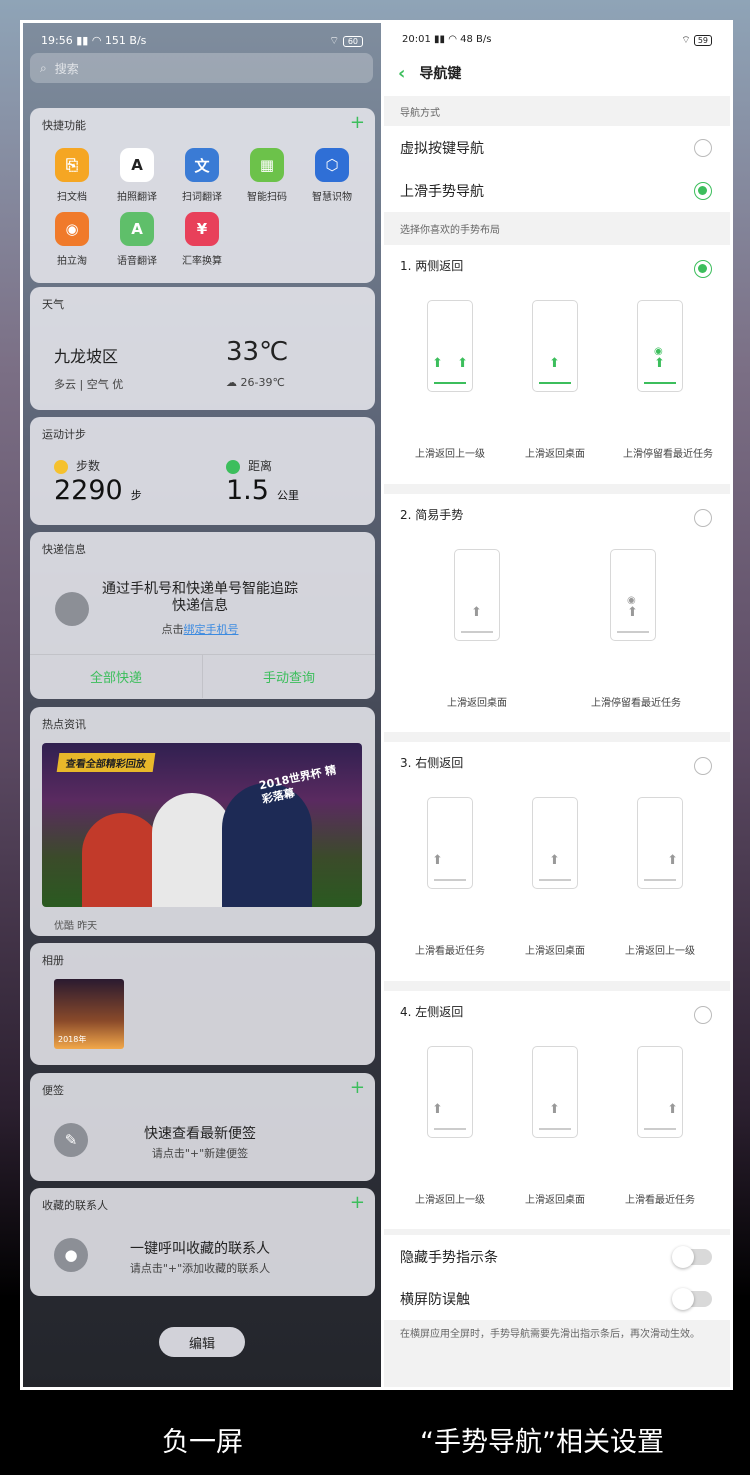 The width and height of the screenshot is (750, 1475). What do you see at coordinates (202, 471) in the screenshot?
I see `steps-card: 运动计步 步数 2290 步 距离 1.5 公里` at bounding box center [202, 471].